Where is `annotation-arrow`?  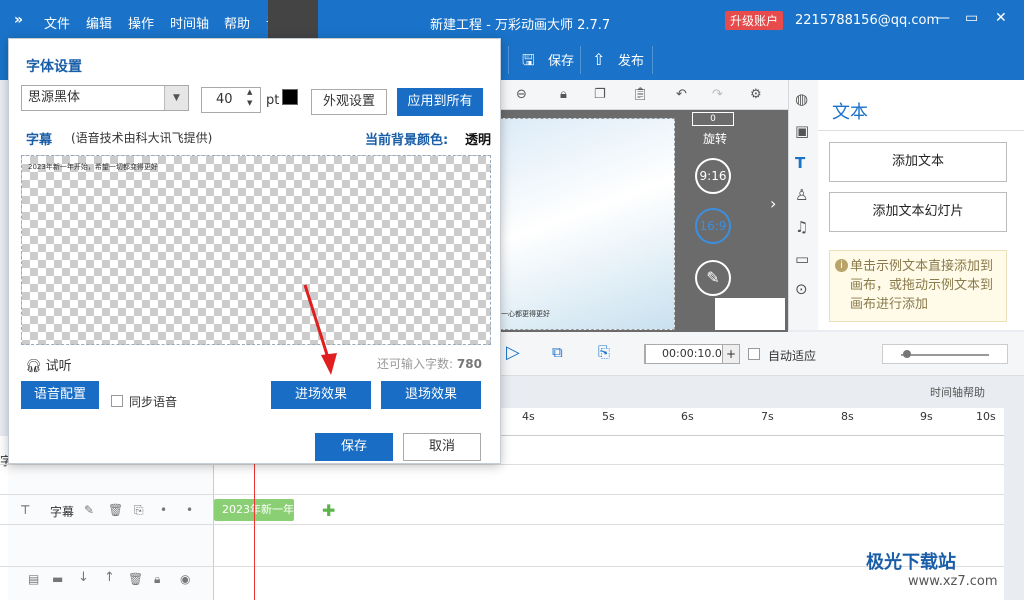 annotation-arrow is located at coordinates (320, 329).